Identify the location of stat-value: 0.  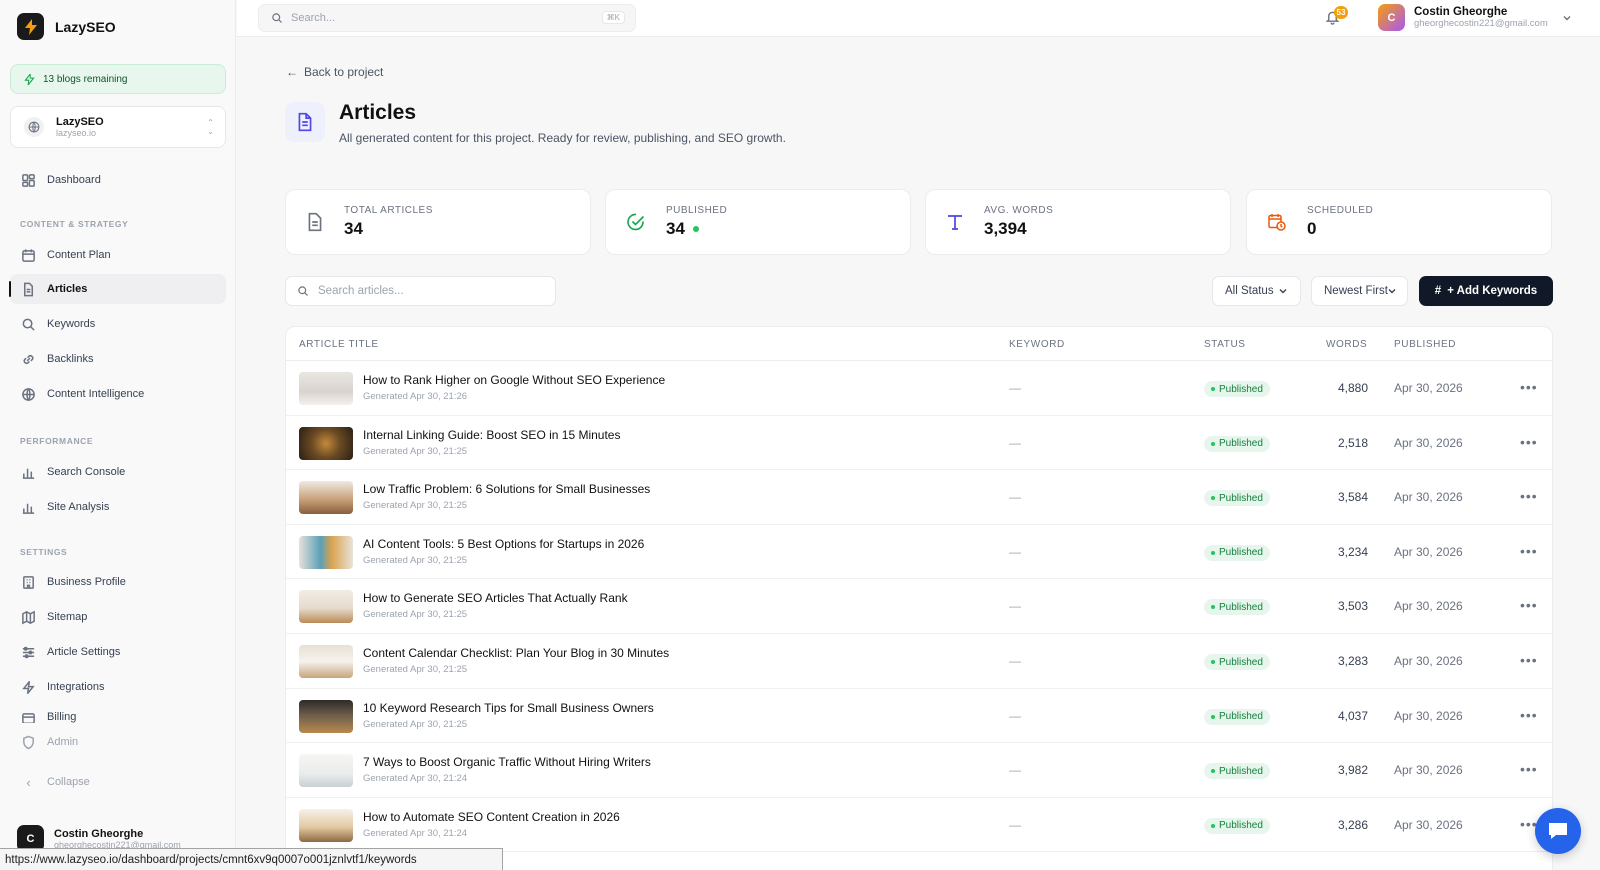
(1312, 228).